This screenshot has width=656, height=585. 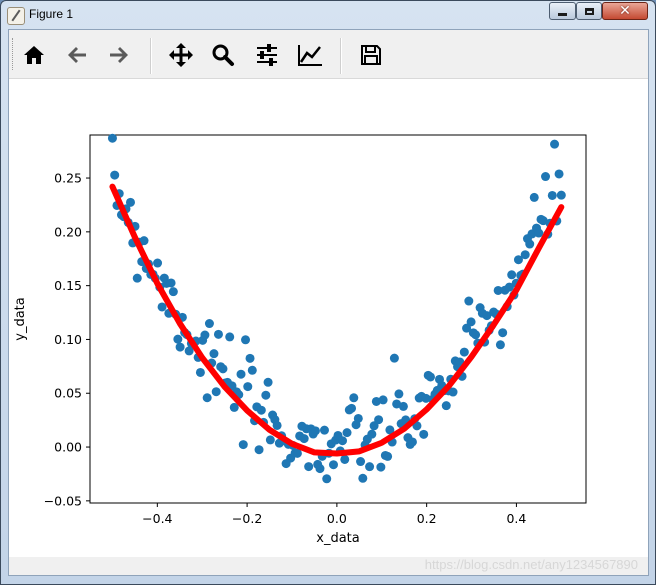 I want to click on subplots-sliders-icon, so click(x=267, y=55).